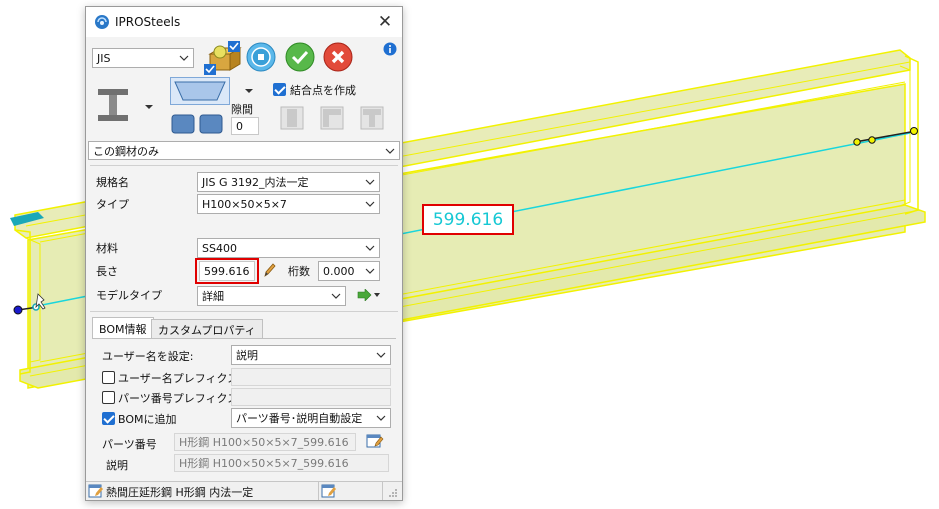  What do you see at coordinates (18, 310) in the screenshot?
I see `start-point-handle` at bounding box center [18, 310].